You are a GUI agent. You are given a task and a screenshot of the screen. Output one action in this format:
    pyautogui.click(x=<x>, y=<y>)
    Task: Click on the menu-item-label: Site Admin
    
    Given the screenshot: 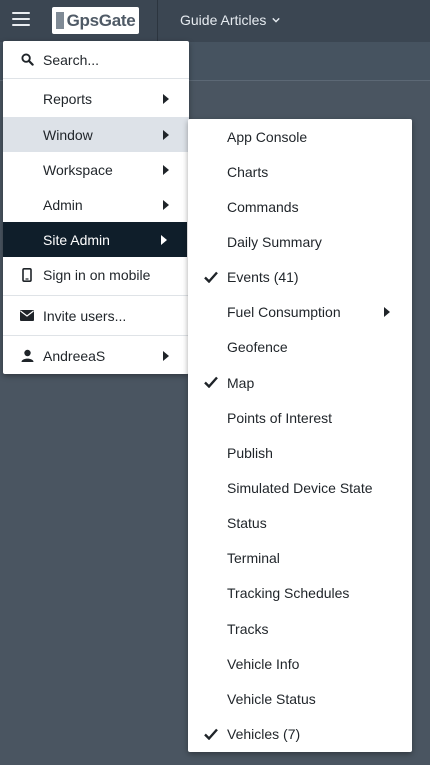 What is the action you would take?
    pyautogui.click(x=76, y=239)
    